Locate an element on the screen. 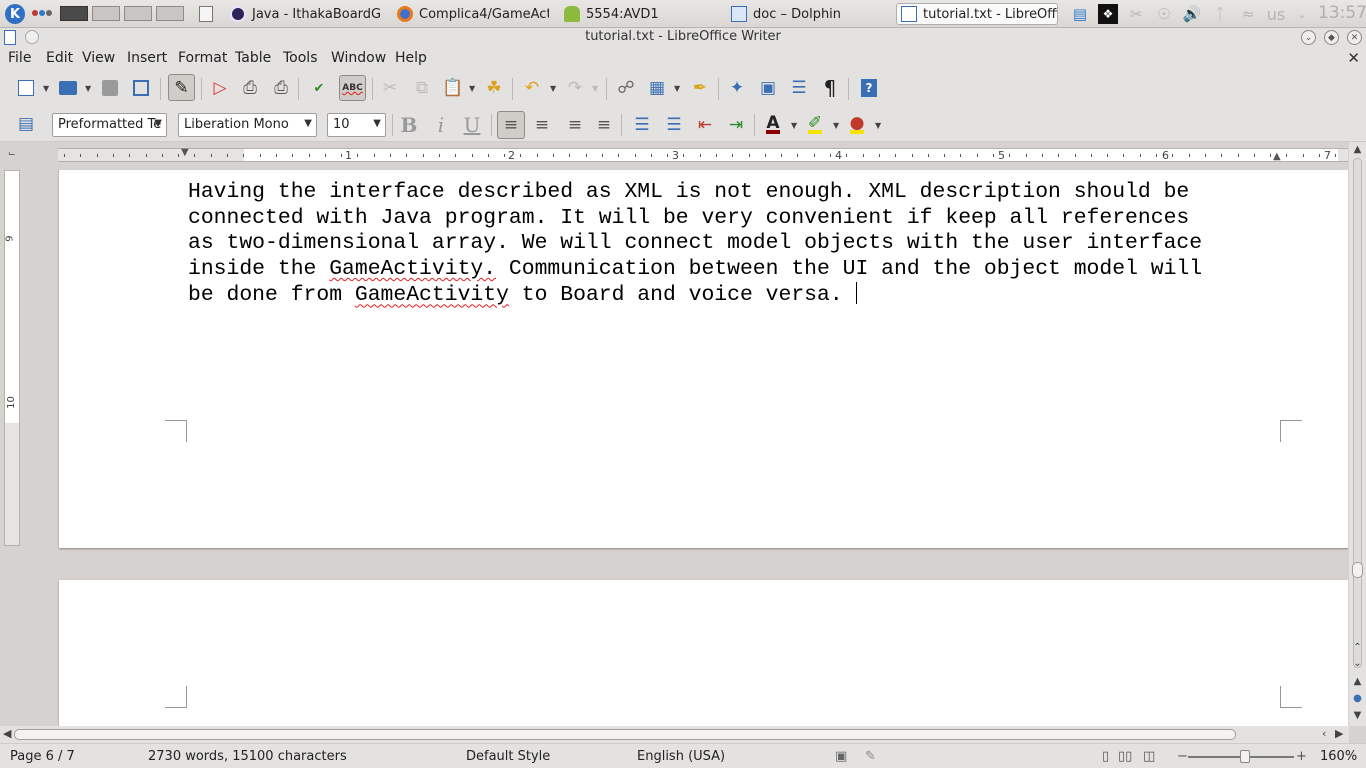 The image size is (1366, 768). gallery-icon: ▣ is located at coordinates (768, 88).